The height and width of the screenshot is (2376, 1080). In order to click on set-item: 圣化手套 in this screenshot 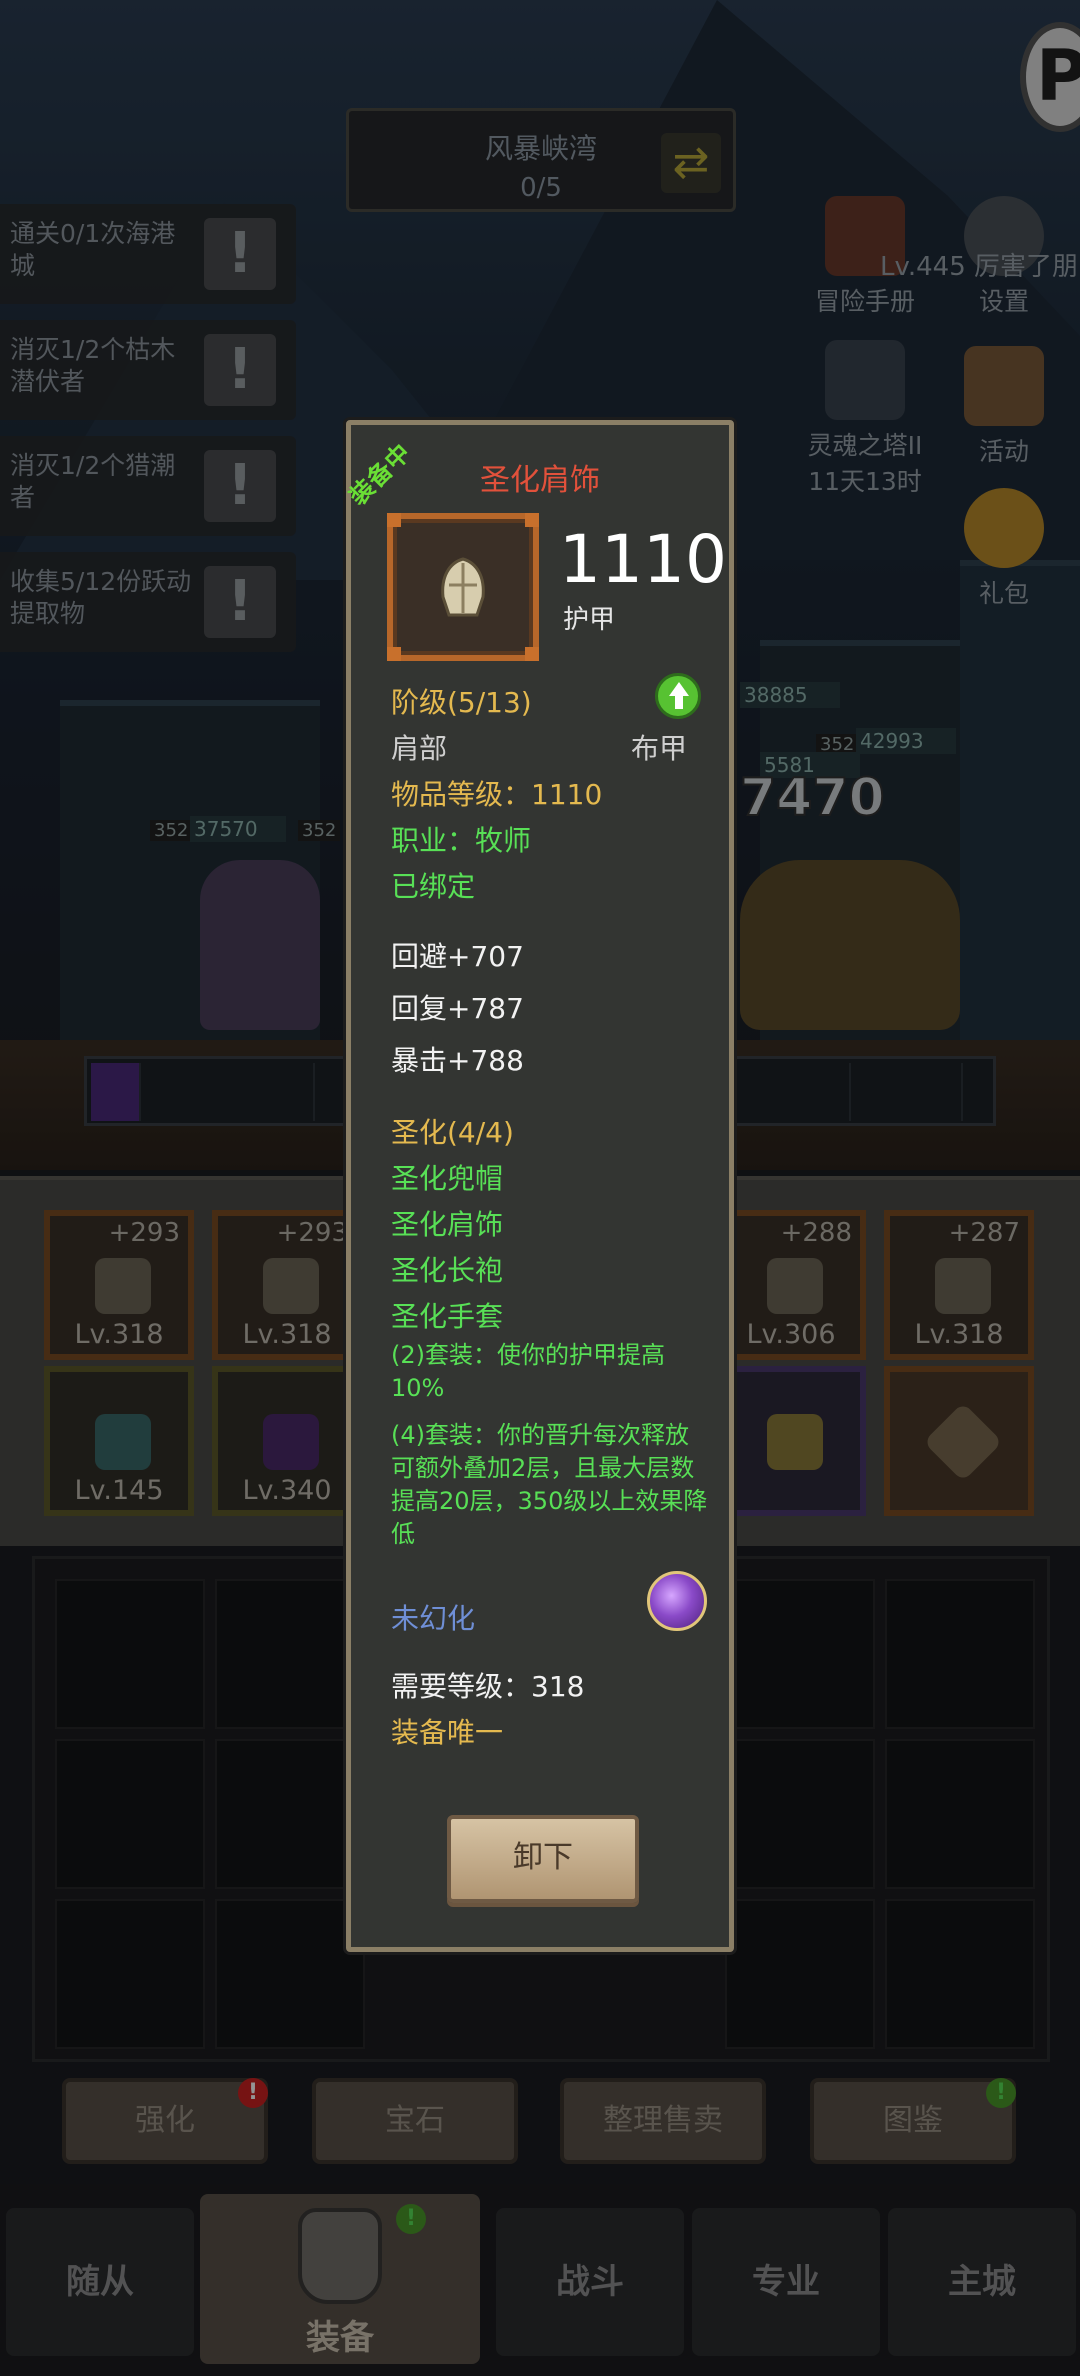, I will do `click(447, 1316)`.